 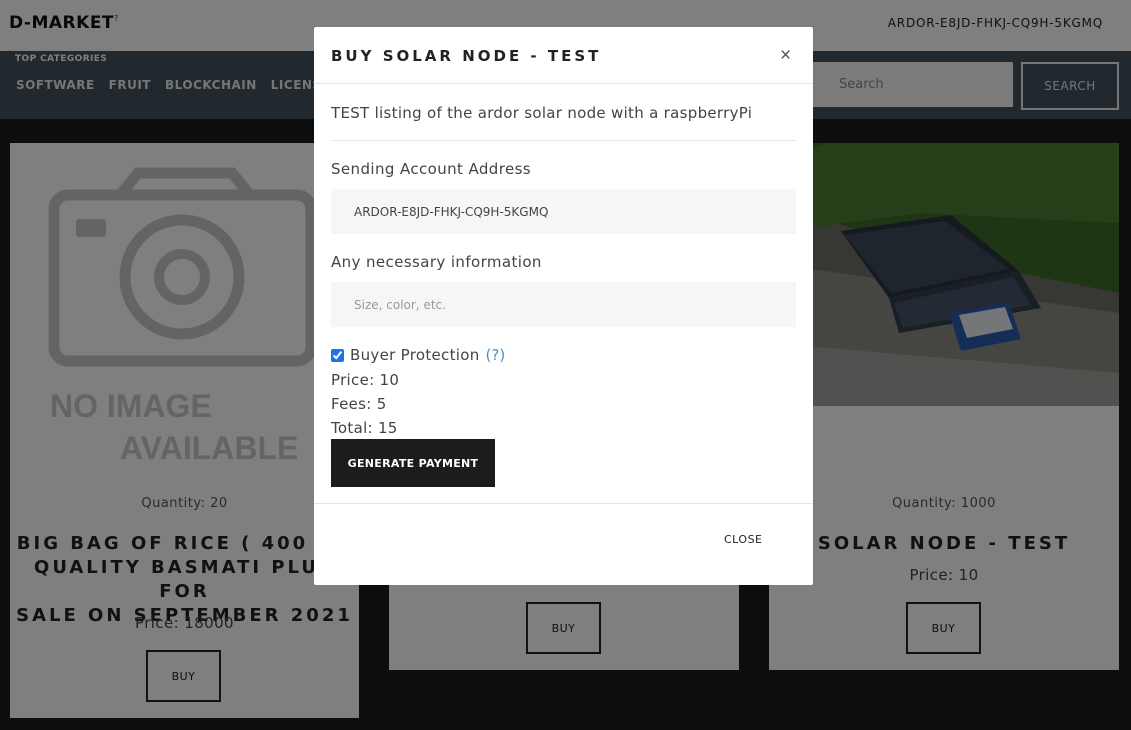 I want to click on close-icon: ×, so click(x=785, y=56).